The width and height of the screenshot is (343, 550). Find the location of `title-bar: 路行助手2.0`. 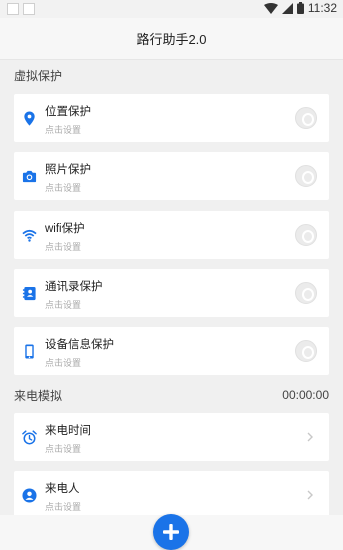

title-bar: 路行助手2.0 is located at coordinates (171, 39).